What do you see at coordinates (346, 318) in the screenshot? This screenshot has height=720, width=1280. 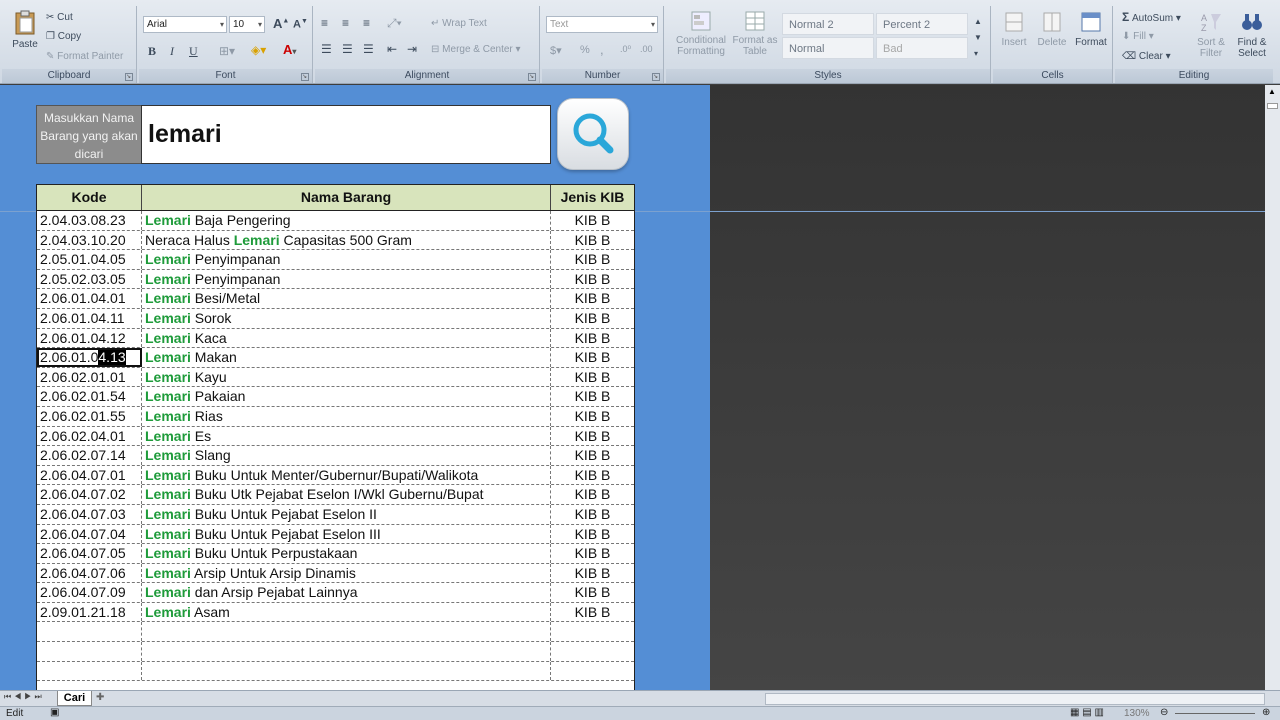 I see `cell-nama-barang: Lemari Sorok` at bounding box center [346, 318].